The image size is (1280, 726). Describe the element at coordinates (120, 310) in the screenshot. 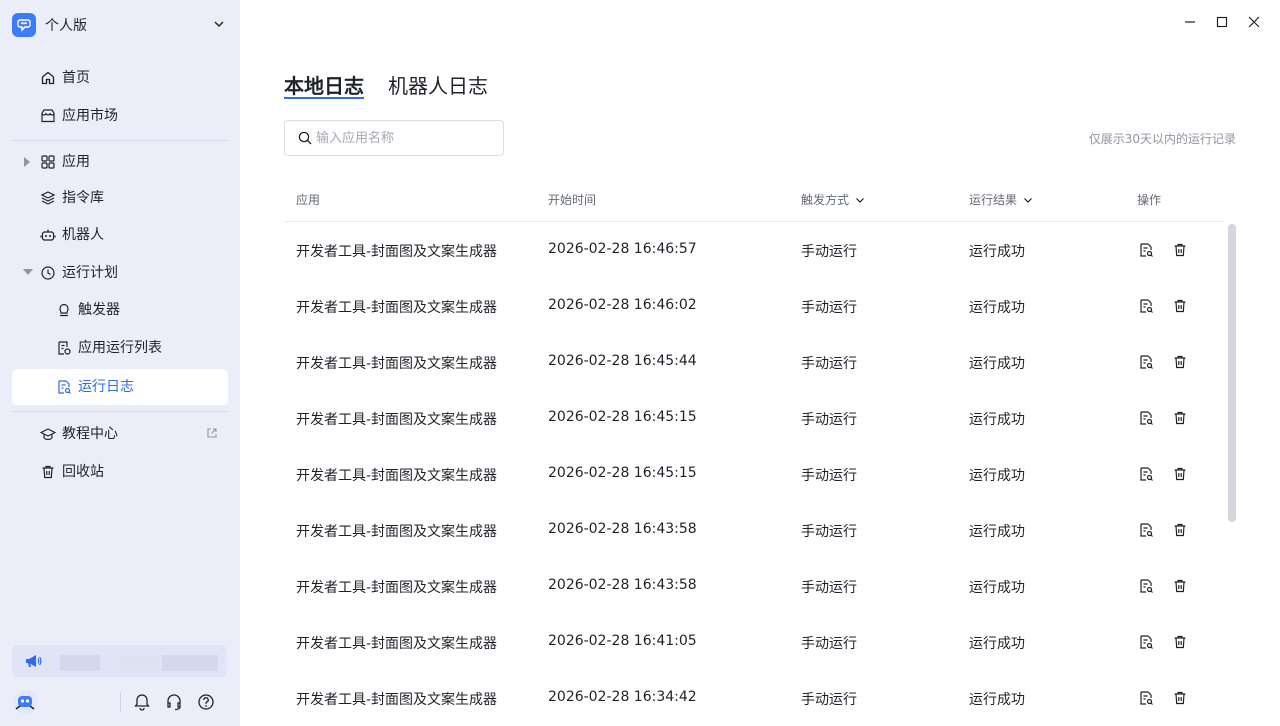

I see `nav-trigger: 触发器` at that location.